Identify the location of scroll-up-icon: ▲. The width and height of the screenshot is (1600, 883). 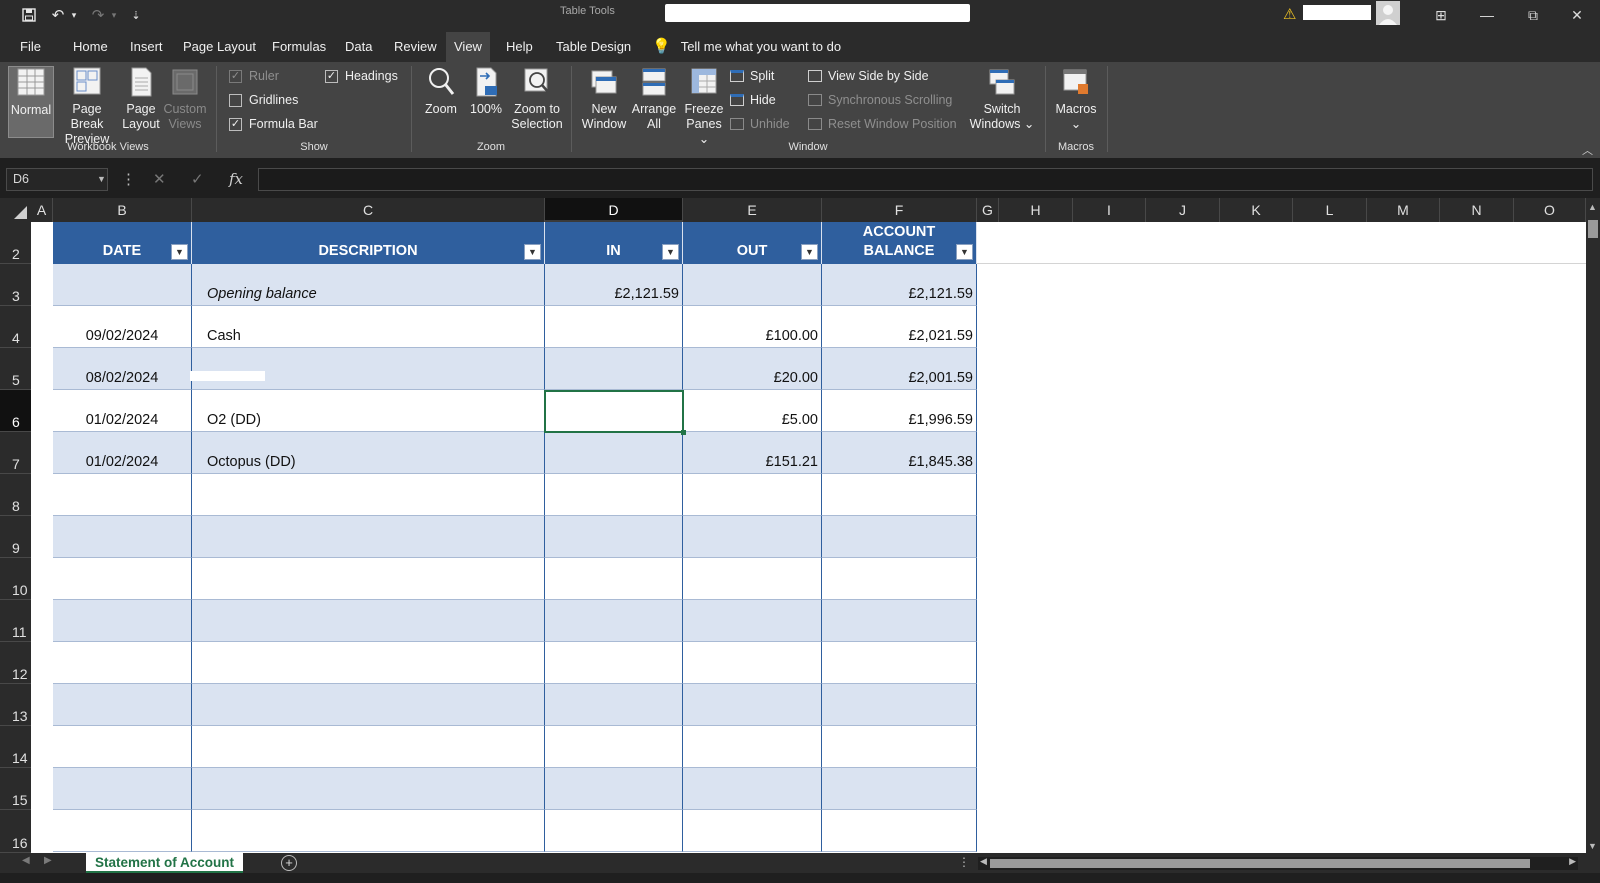
(1592, 207).